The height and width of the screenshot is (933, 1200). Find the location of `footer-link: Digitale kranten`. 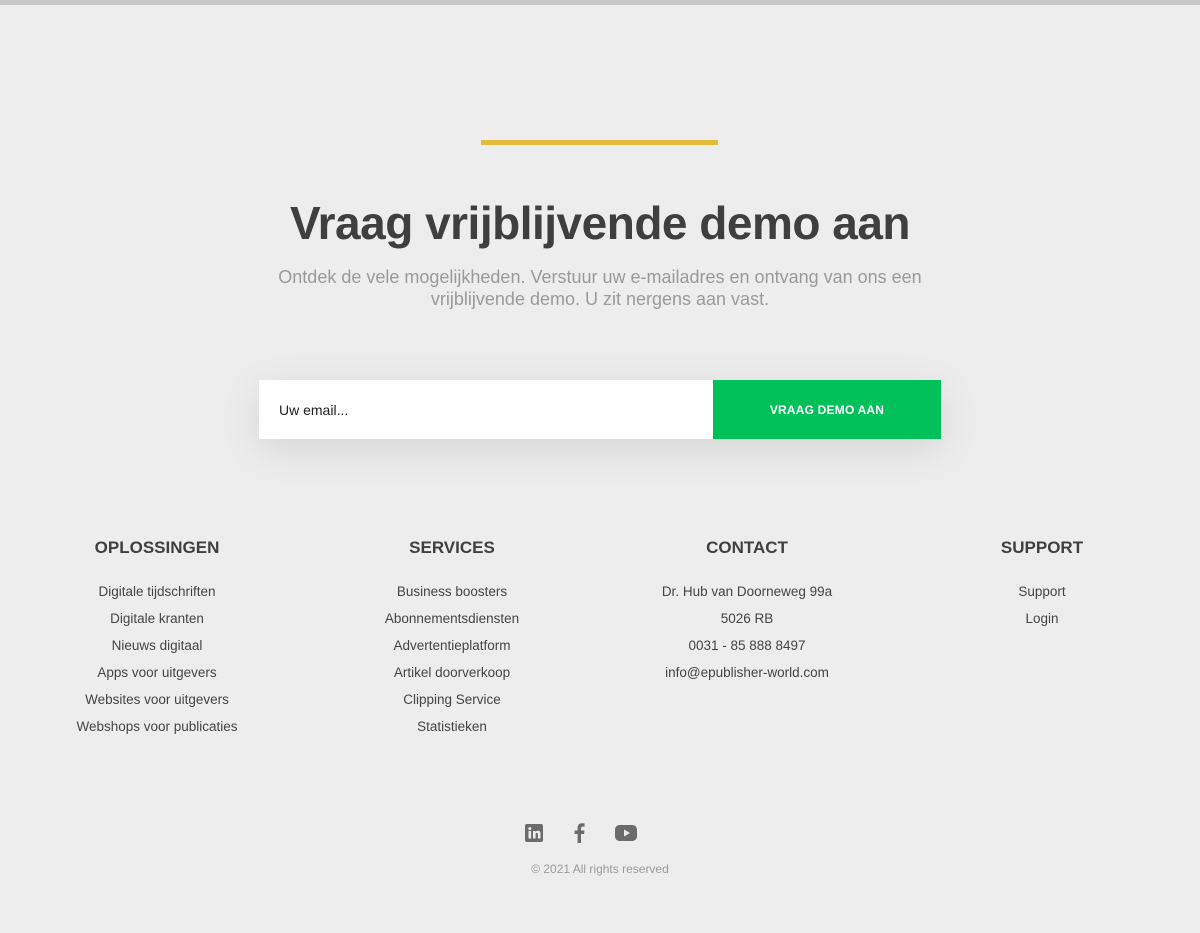

footer-link: Digitale kranten is located at coordinates (157, 618).